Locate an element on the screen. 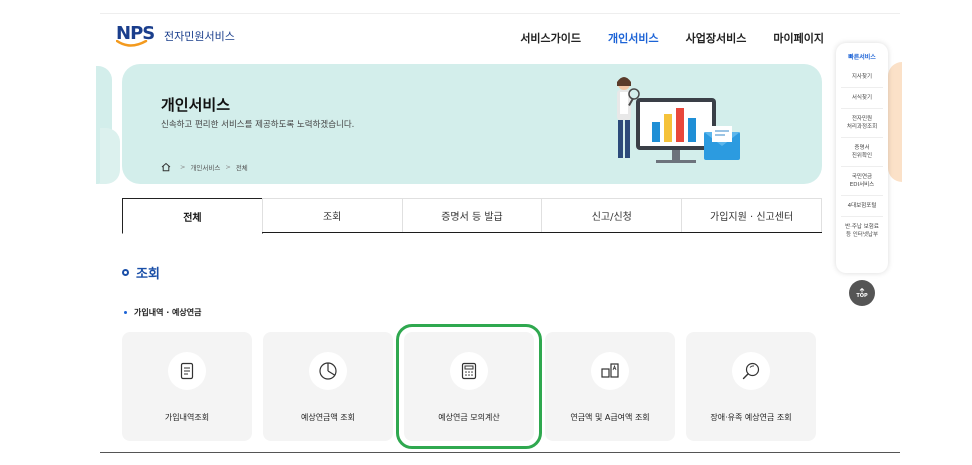  compare-amount-icon is located at coordinates (610, 370).